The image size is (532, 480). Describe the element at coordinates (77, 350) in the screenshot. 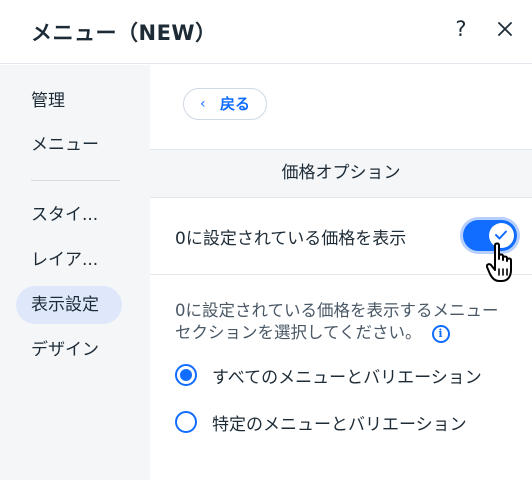

I see `sidebar-item-design: デザイン` at that location.